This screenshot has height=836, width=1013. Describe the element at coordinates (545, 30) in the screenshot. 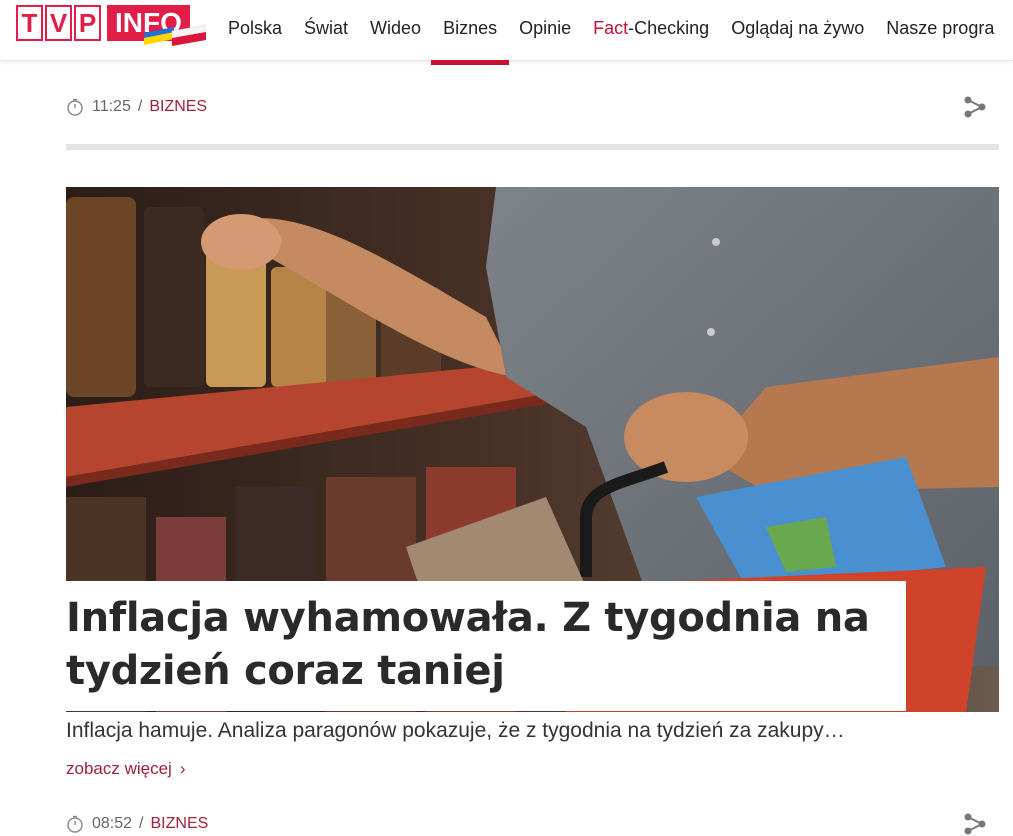

I see `nav-opinie: Opinie` at that location.